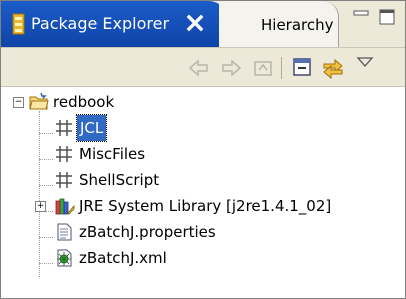 The height and width of the screenshot is (299, 406). Describe the element at coordinates (100, 23) in the screenshot. I see `tab-label: Package Explorer` at that location.